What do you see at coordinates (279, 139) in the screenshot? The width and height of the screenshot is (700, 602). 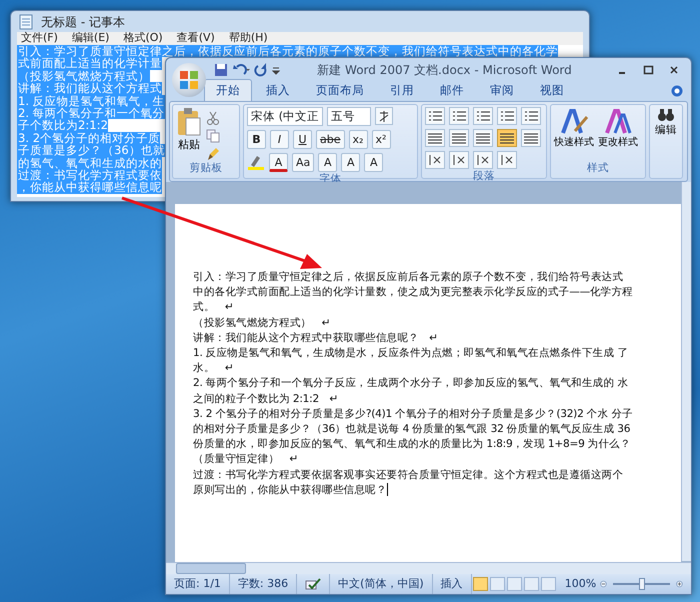 I see `format-button: I` at bounding box center [279, 139].